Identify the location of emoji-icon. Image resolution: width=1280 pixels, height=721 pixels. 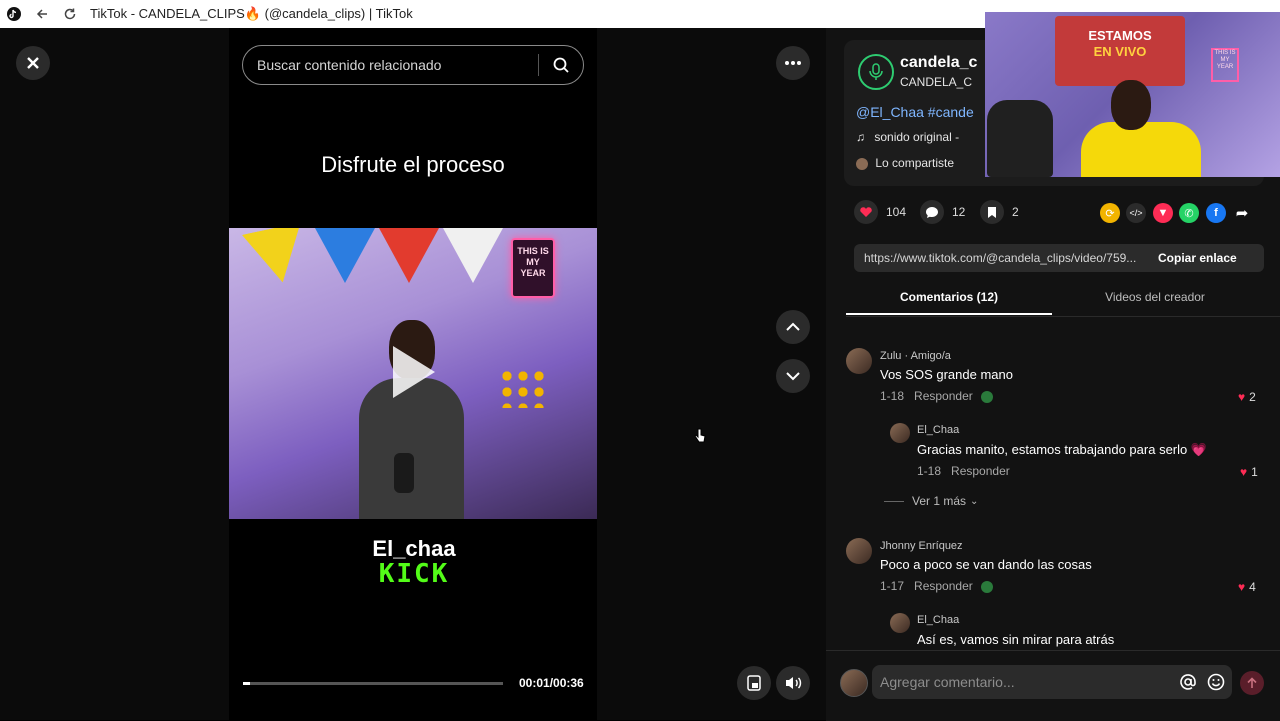
(1216, 682).